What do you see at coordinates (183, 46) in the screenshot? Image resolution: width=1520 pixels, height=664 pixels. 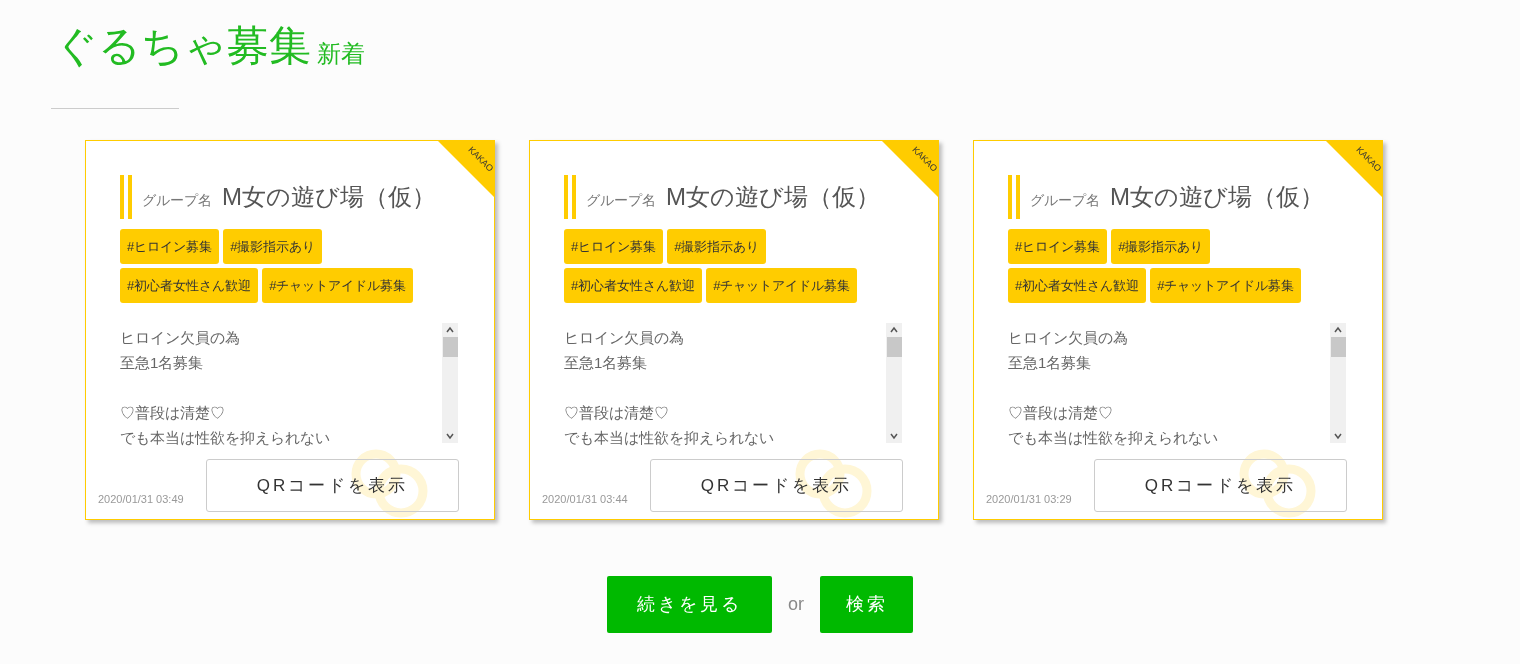 I see `page-title: ぐるちゃ募集` at bounding box center [183, 46].